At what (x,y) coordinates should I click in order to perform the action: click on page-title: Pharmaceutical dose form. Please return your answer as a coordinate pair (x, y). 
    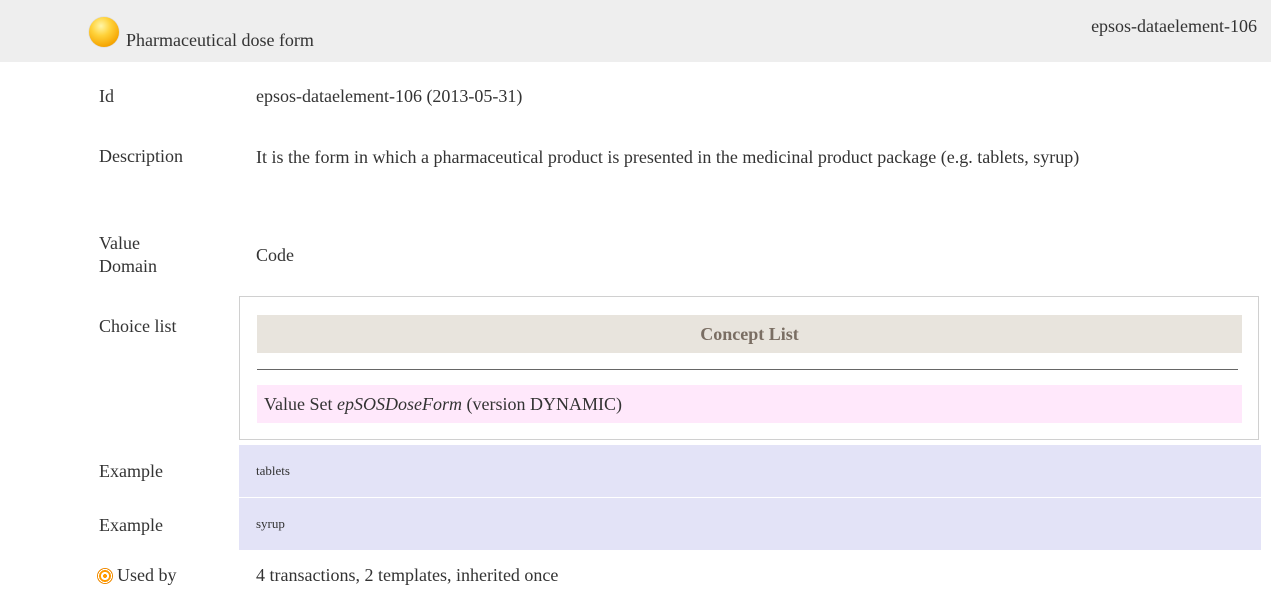
    Looking at the image, I should click on (220, 40).